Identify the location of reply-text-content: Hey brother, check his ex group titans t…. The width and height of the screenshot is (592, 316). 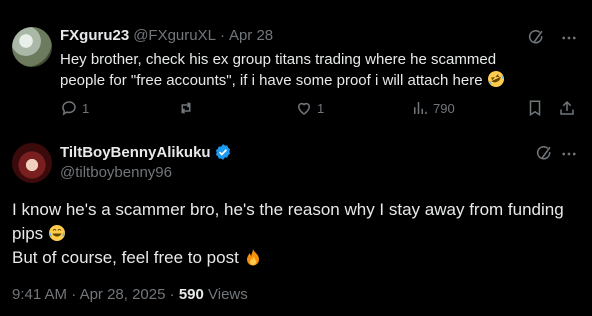
(278, 70).